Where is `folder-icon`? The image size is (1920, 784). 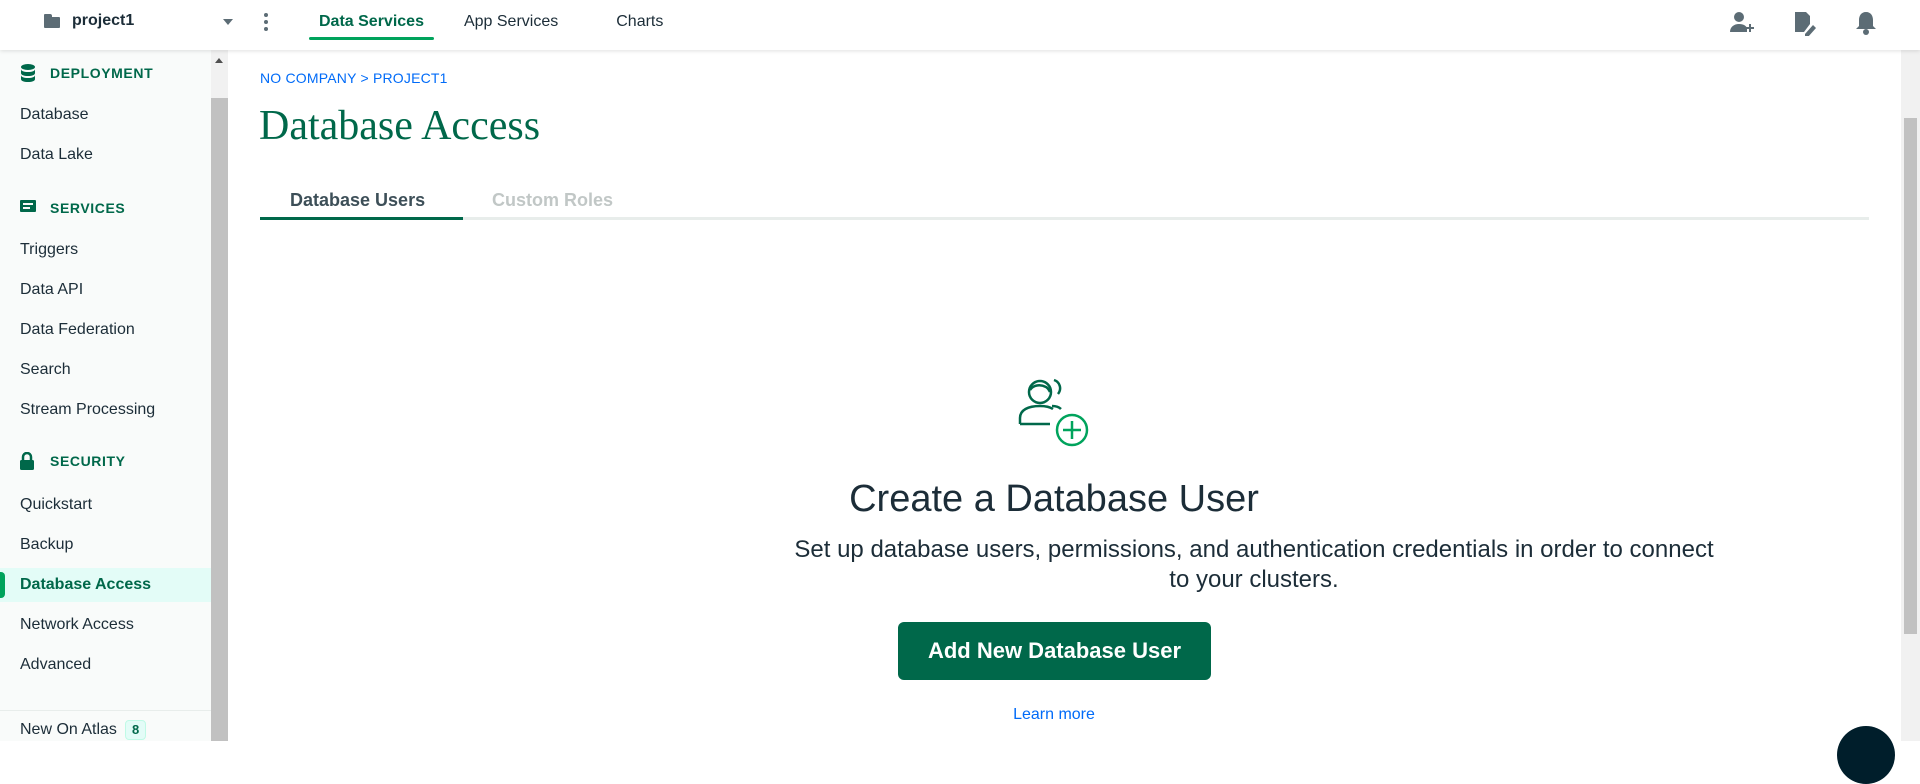
folder-icon is located at coordinates (53, 21).